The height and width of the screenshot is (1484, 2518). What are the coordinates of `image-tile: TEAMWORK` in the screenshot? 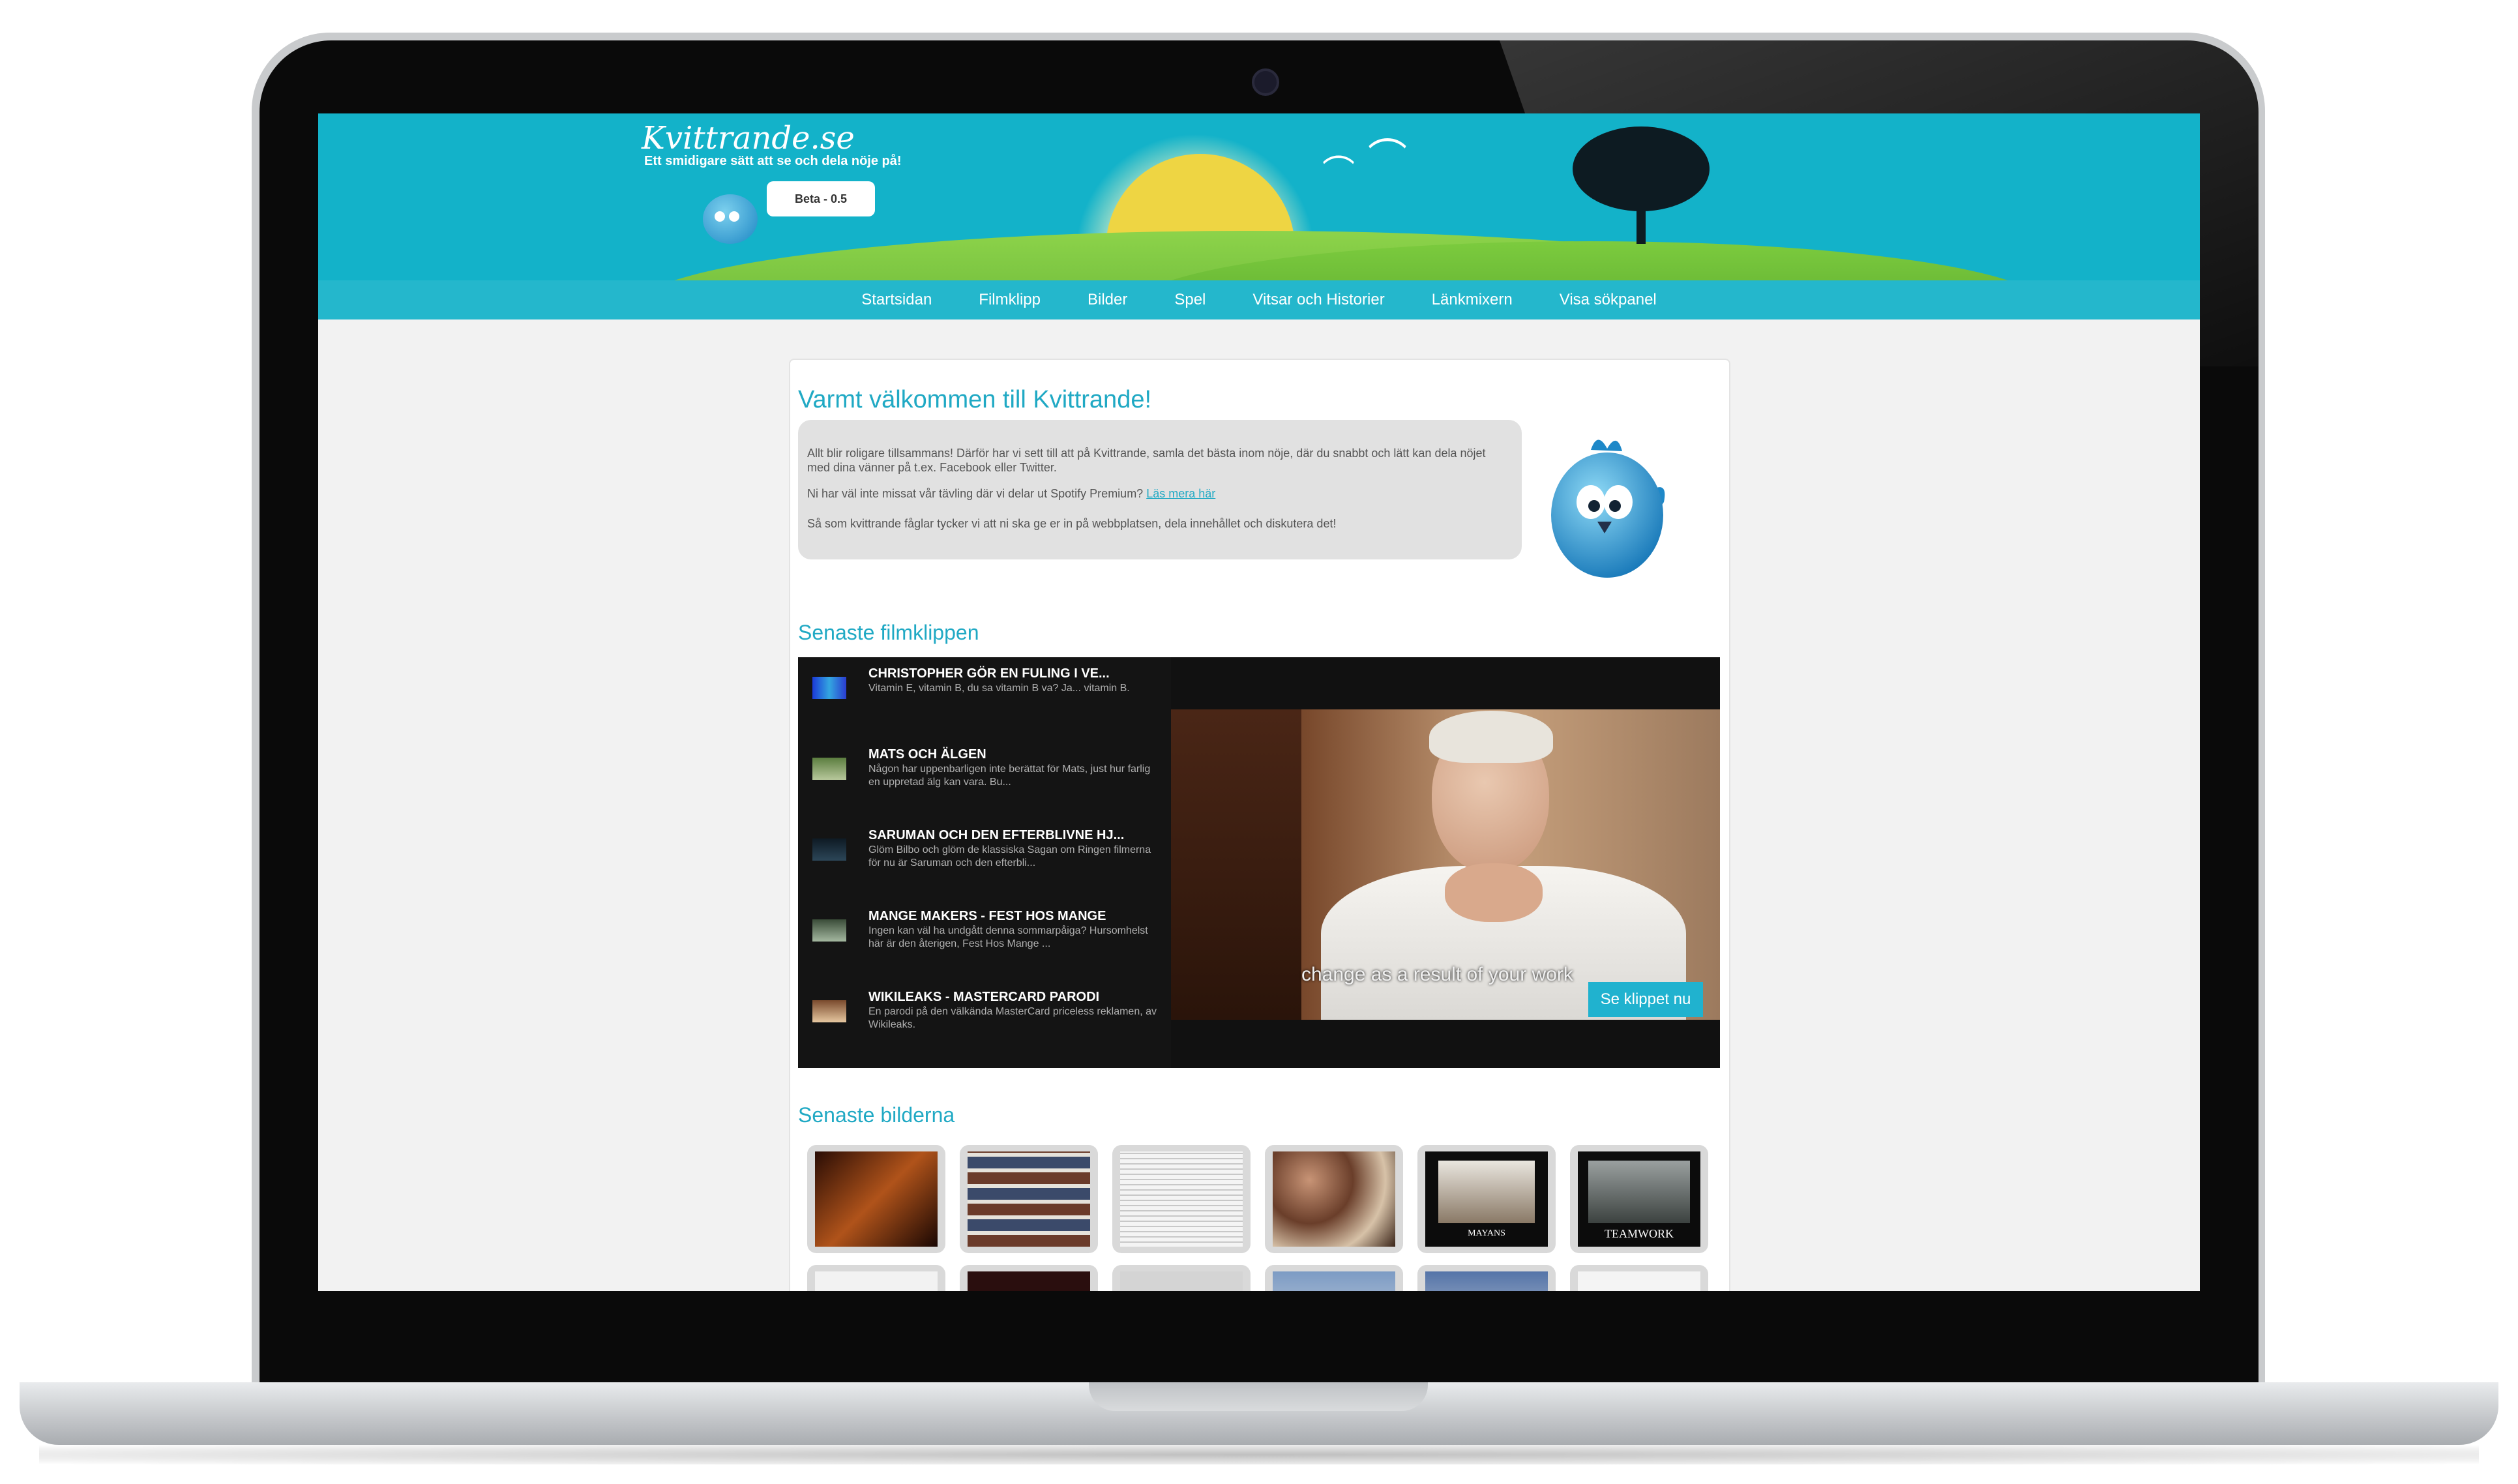 It's located at (1639, 1199).